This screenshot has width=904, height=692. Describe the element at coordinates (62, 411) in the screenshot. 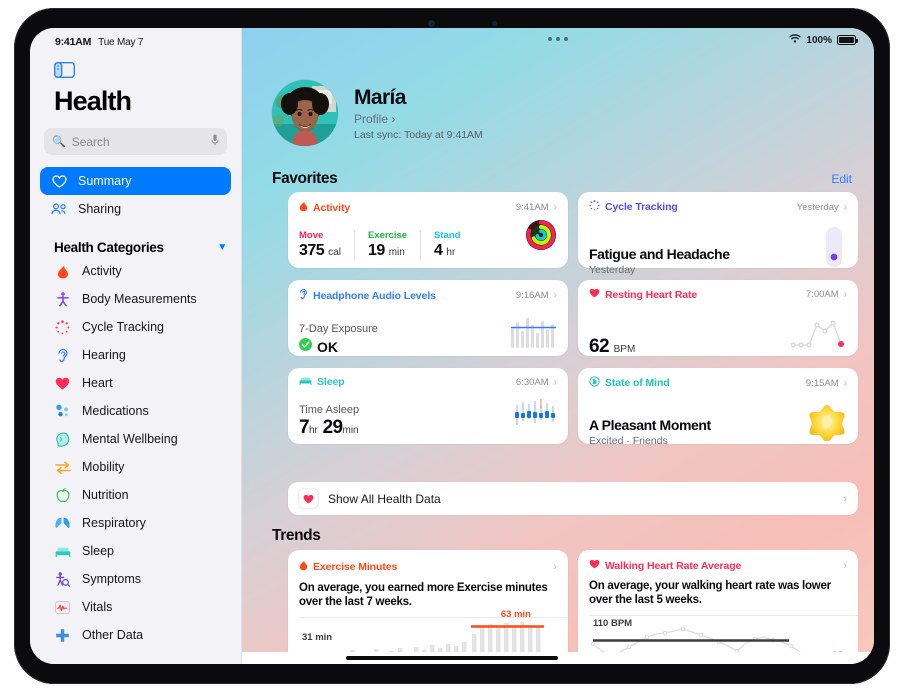

I see `pills-icon` at that location.